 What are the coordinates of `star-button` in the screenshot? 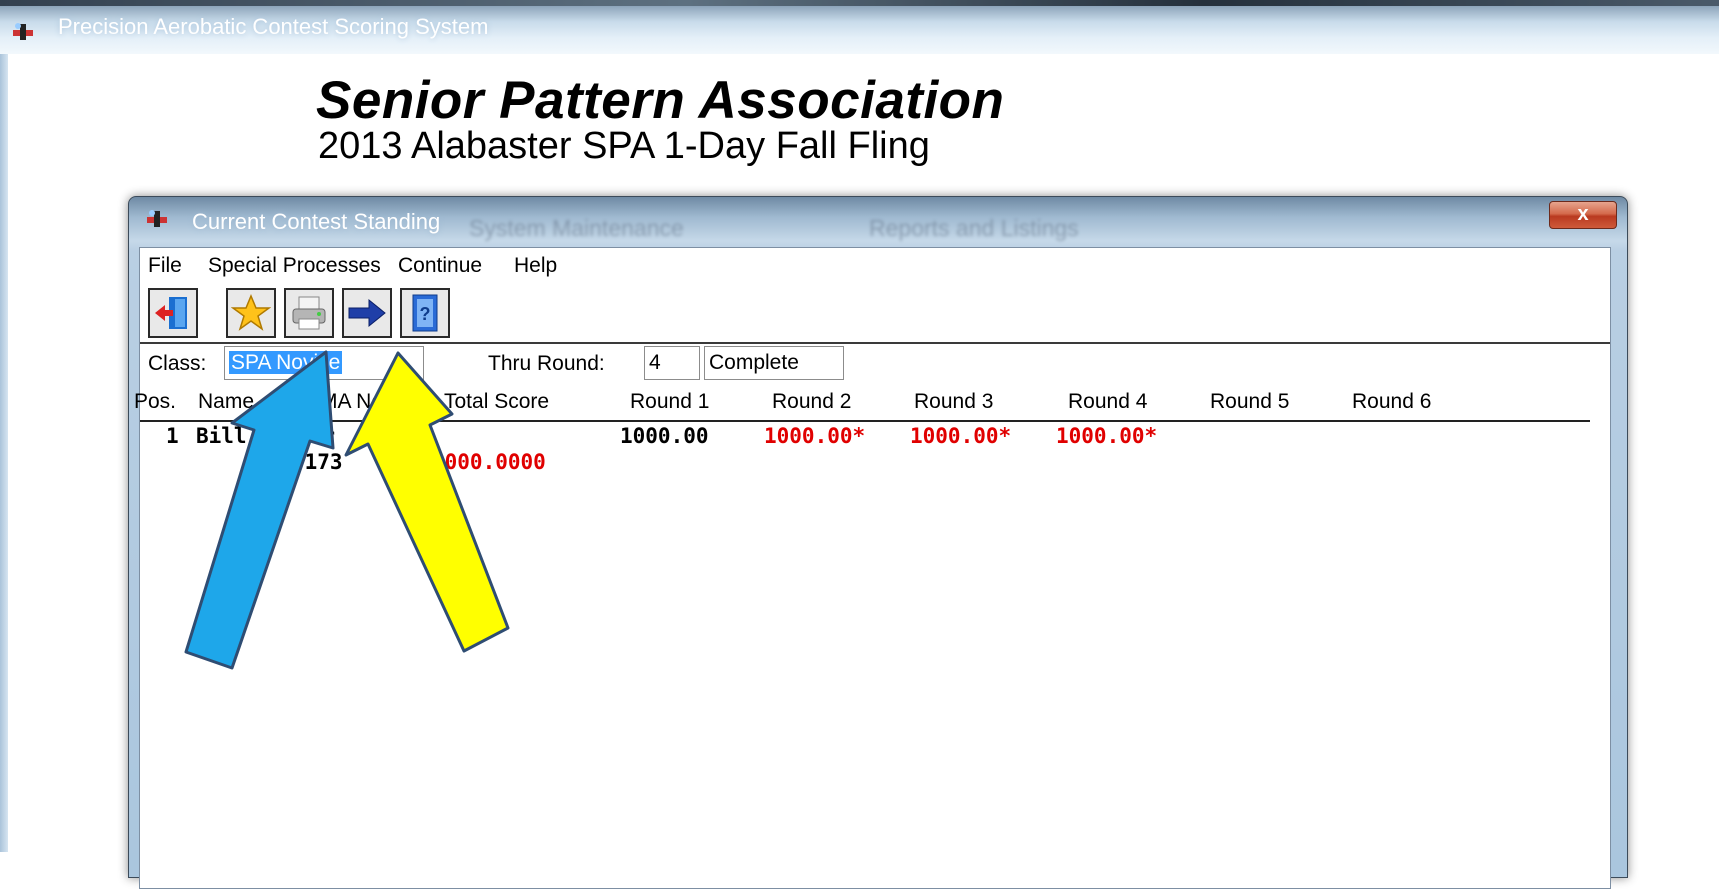 It's located at (251, 313).